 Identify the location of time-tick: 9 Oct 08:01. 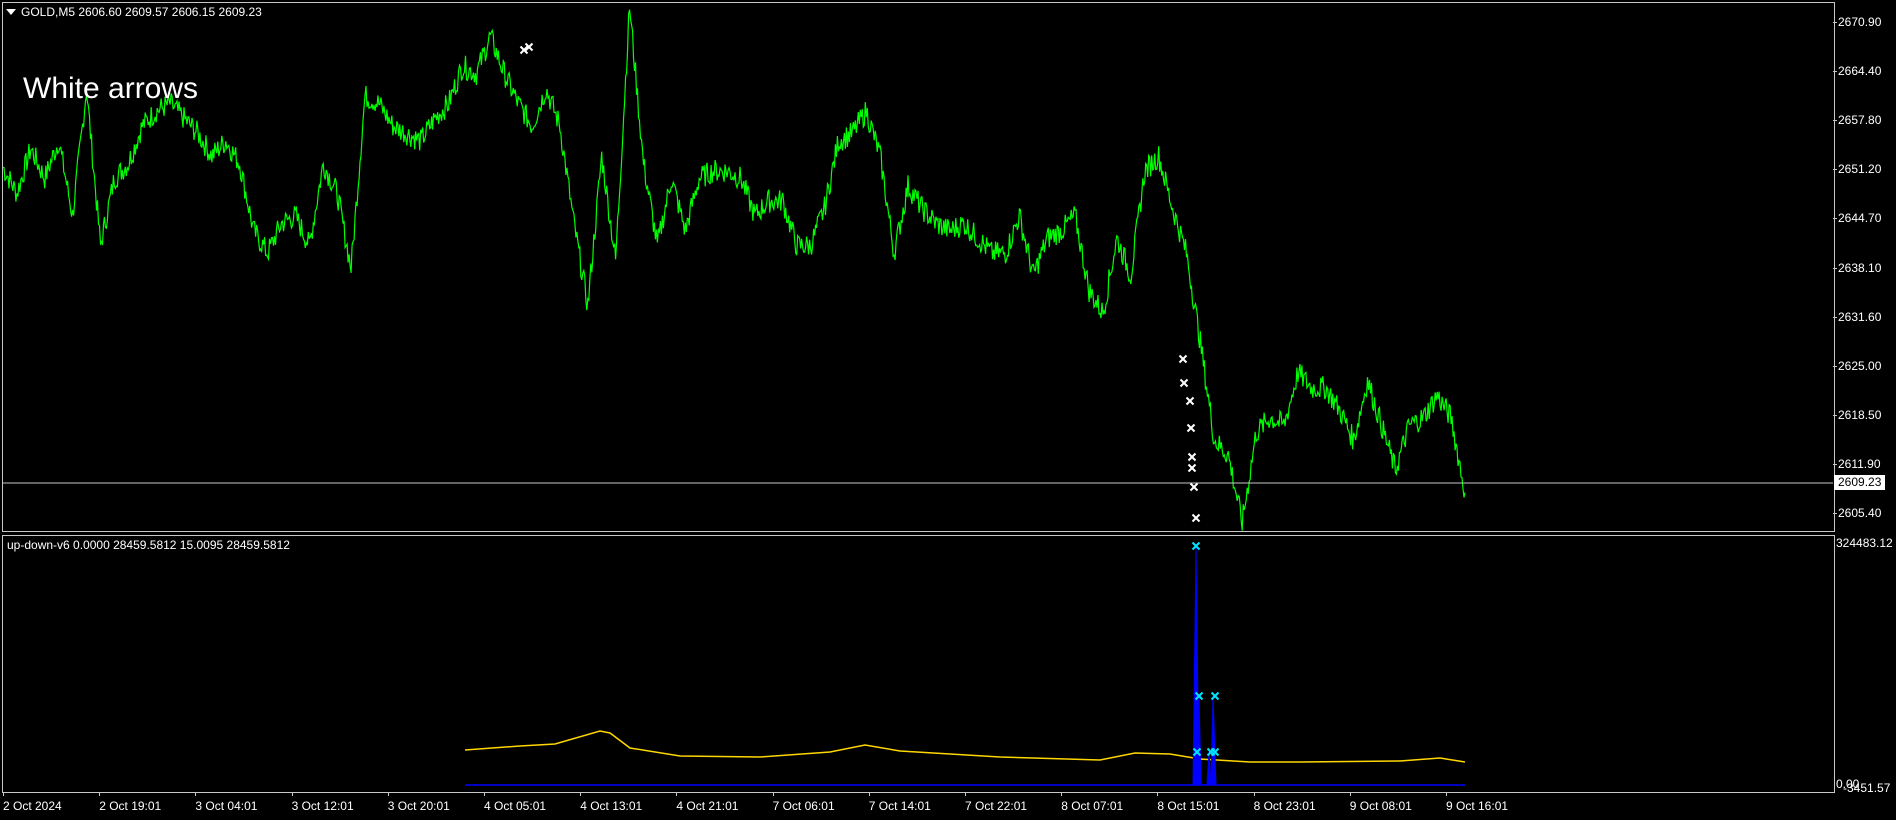
(1380, 802).